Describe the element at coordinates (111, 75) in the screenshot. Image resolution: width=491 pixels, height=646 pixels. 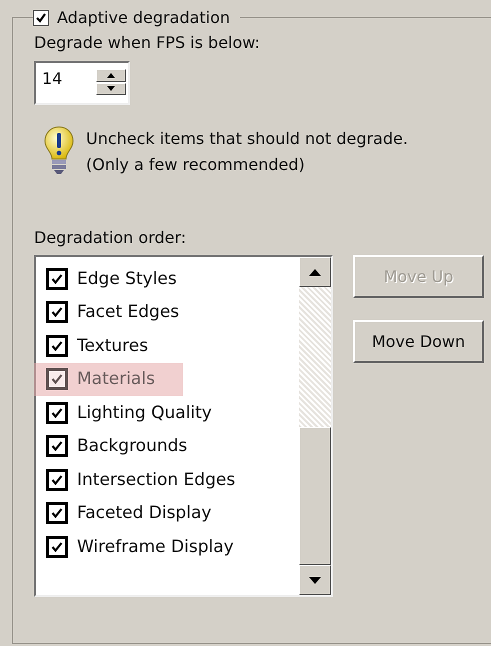
I see `spin-up-icon` at that location.